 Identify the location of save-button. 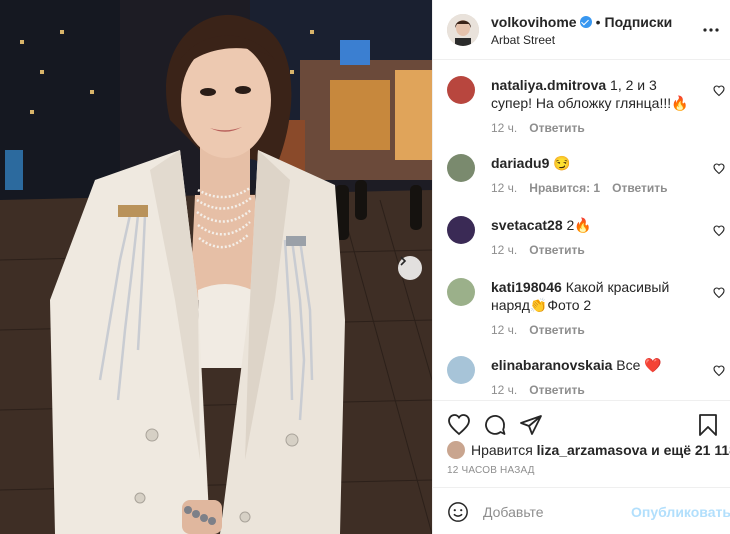
(708, 426).